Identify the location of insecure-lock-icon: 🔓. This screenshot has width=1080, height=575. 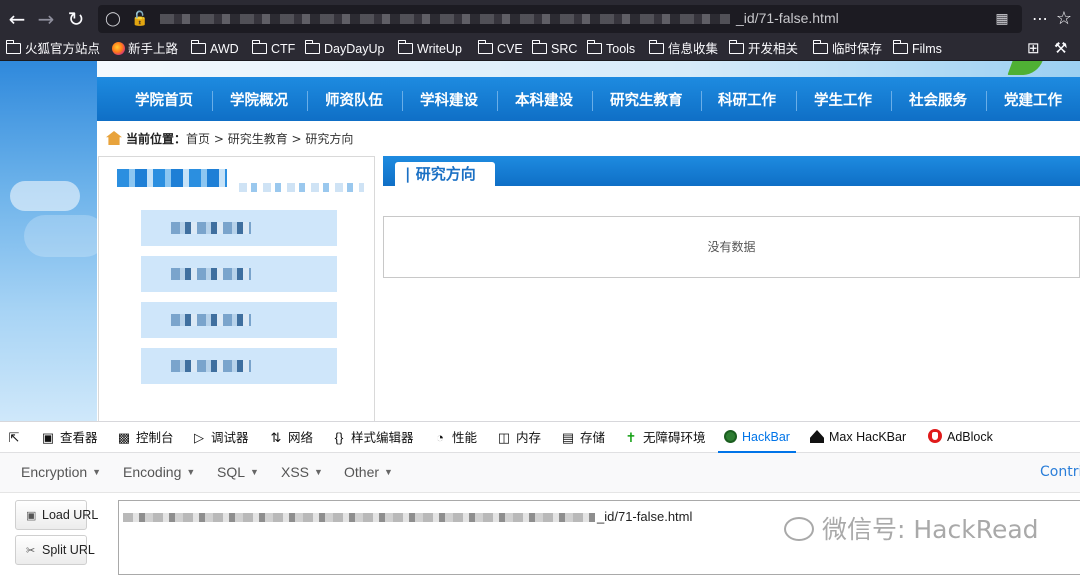
(140, 19).